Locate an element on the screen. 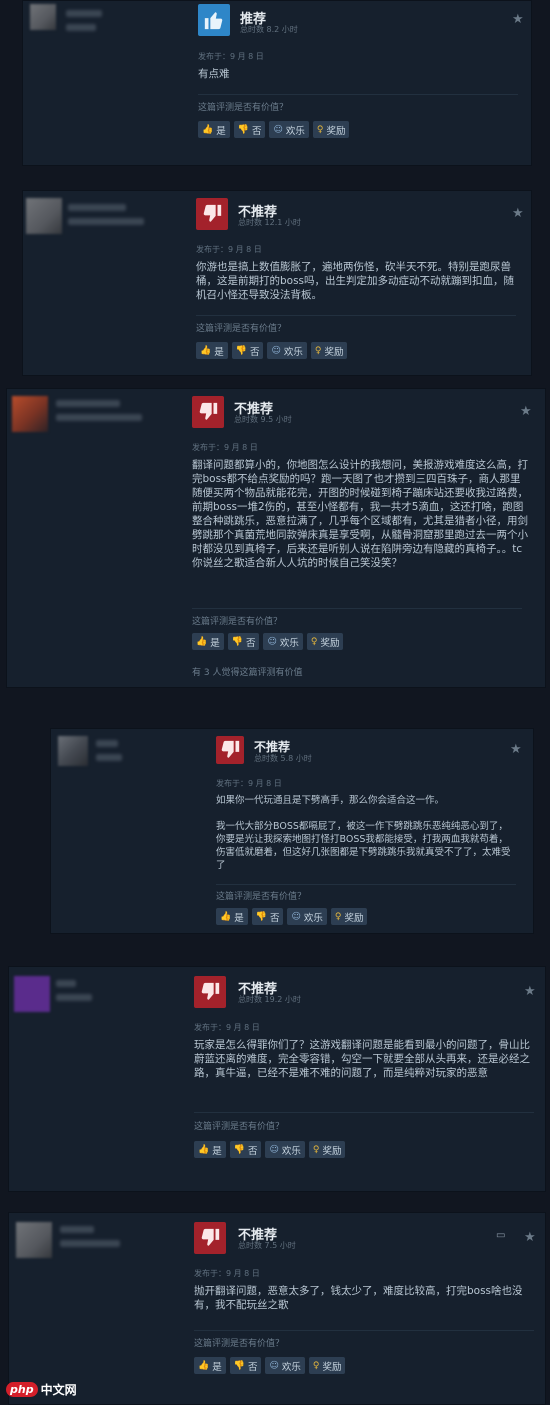 The image size is (550, 1405). watermark-text: 中文网 is located at coordinates (58, 1390).